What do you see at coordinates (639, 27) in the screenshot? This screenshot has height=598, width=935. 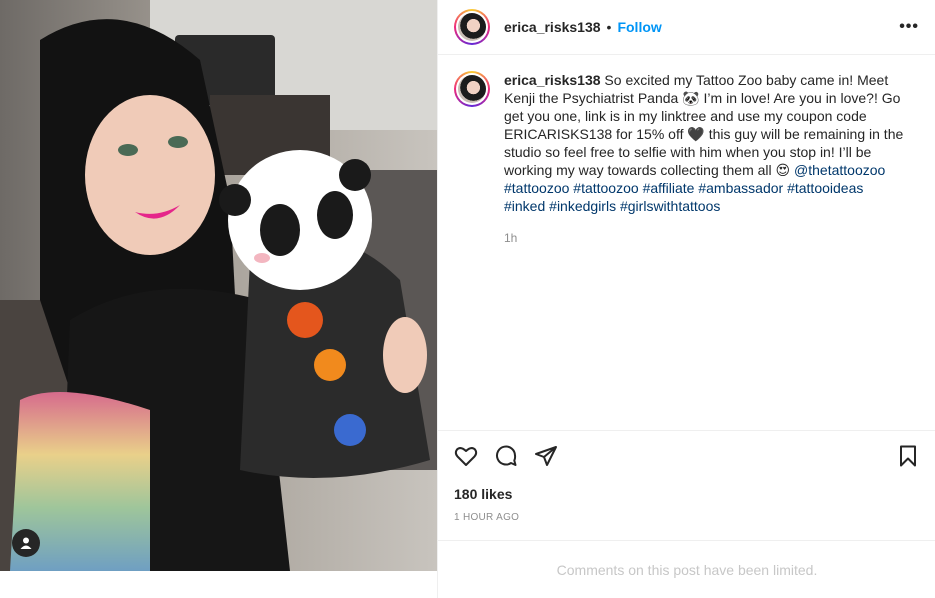 I see `follow-button: Follow` at bounding box center [639, 27].